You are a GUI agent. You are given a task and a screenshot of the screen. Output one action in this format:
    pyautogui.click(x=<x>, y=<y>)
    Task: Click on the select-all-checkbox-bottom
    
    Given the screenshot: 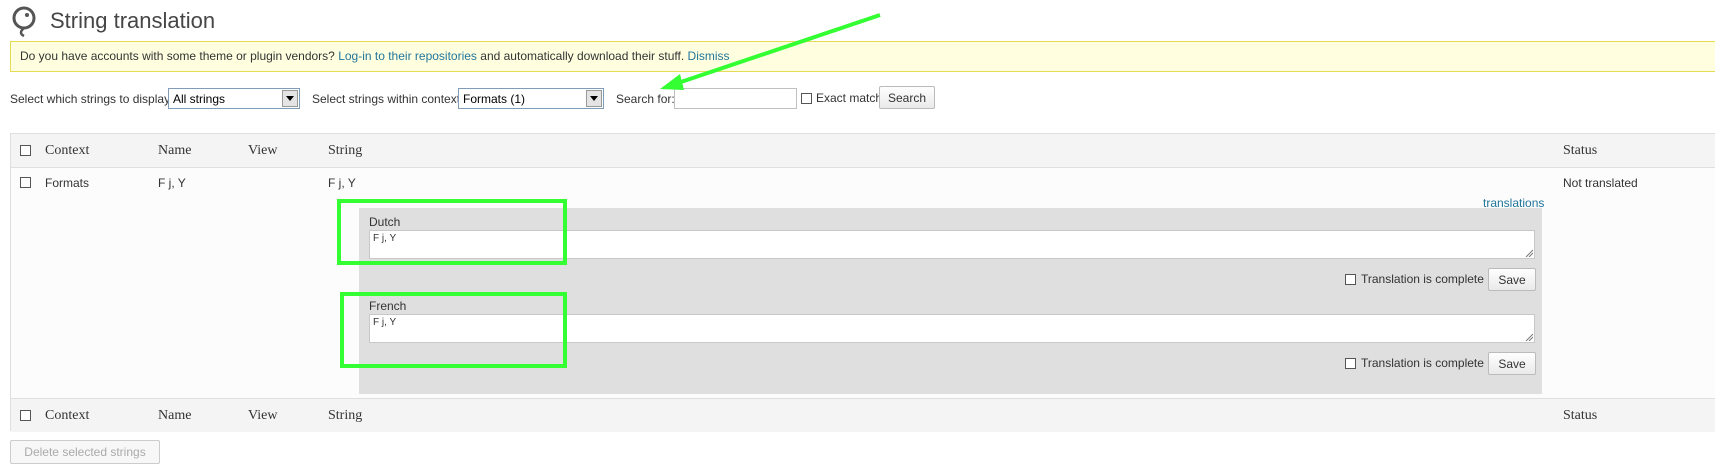 What is the action you would take?
    pyautogui.click(x=25, y=415)
    